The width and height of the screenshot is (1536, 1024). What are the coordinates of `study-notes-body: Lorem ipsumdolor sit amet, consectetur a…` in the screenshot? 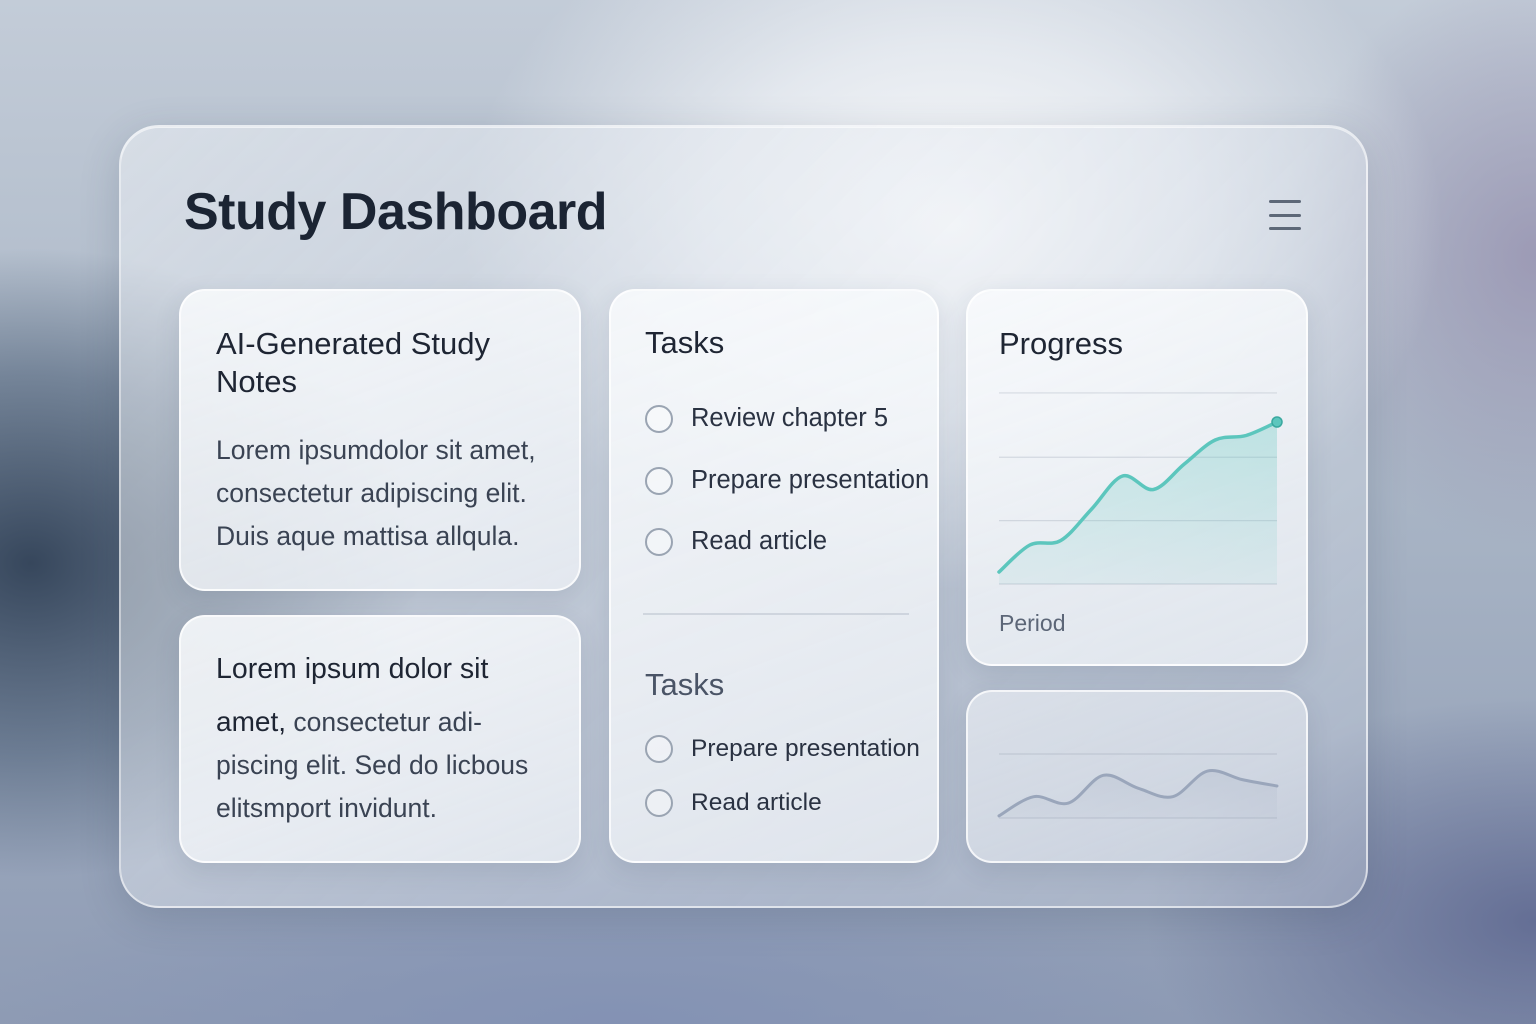 It's located at (376, 493).